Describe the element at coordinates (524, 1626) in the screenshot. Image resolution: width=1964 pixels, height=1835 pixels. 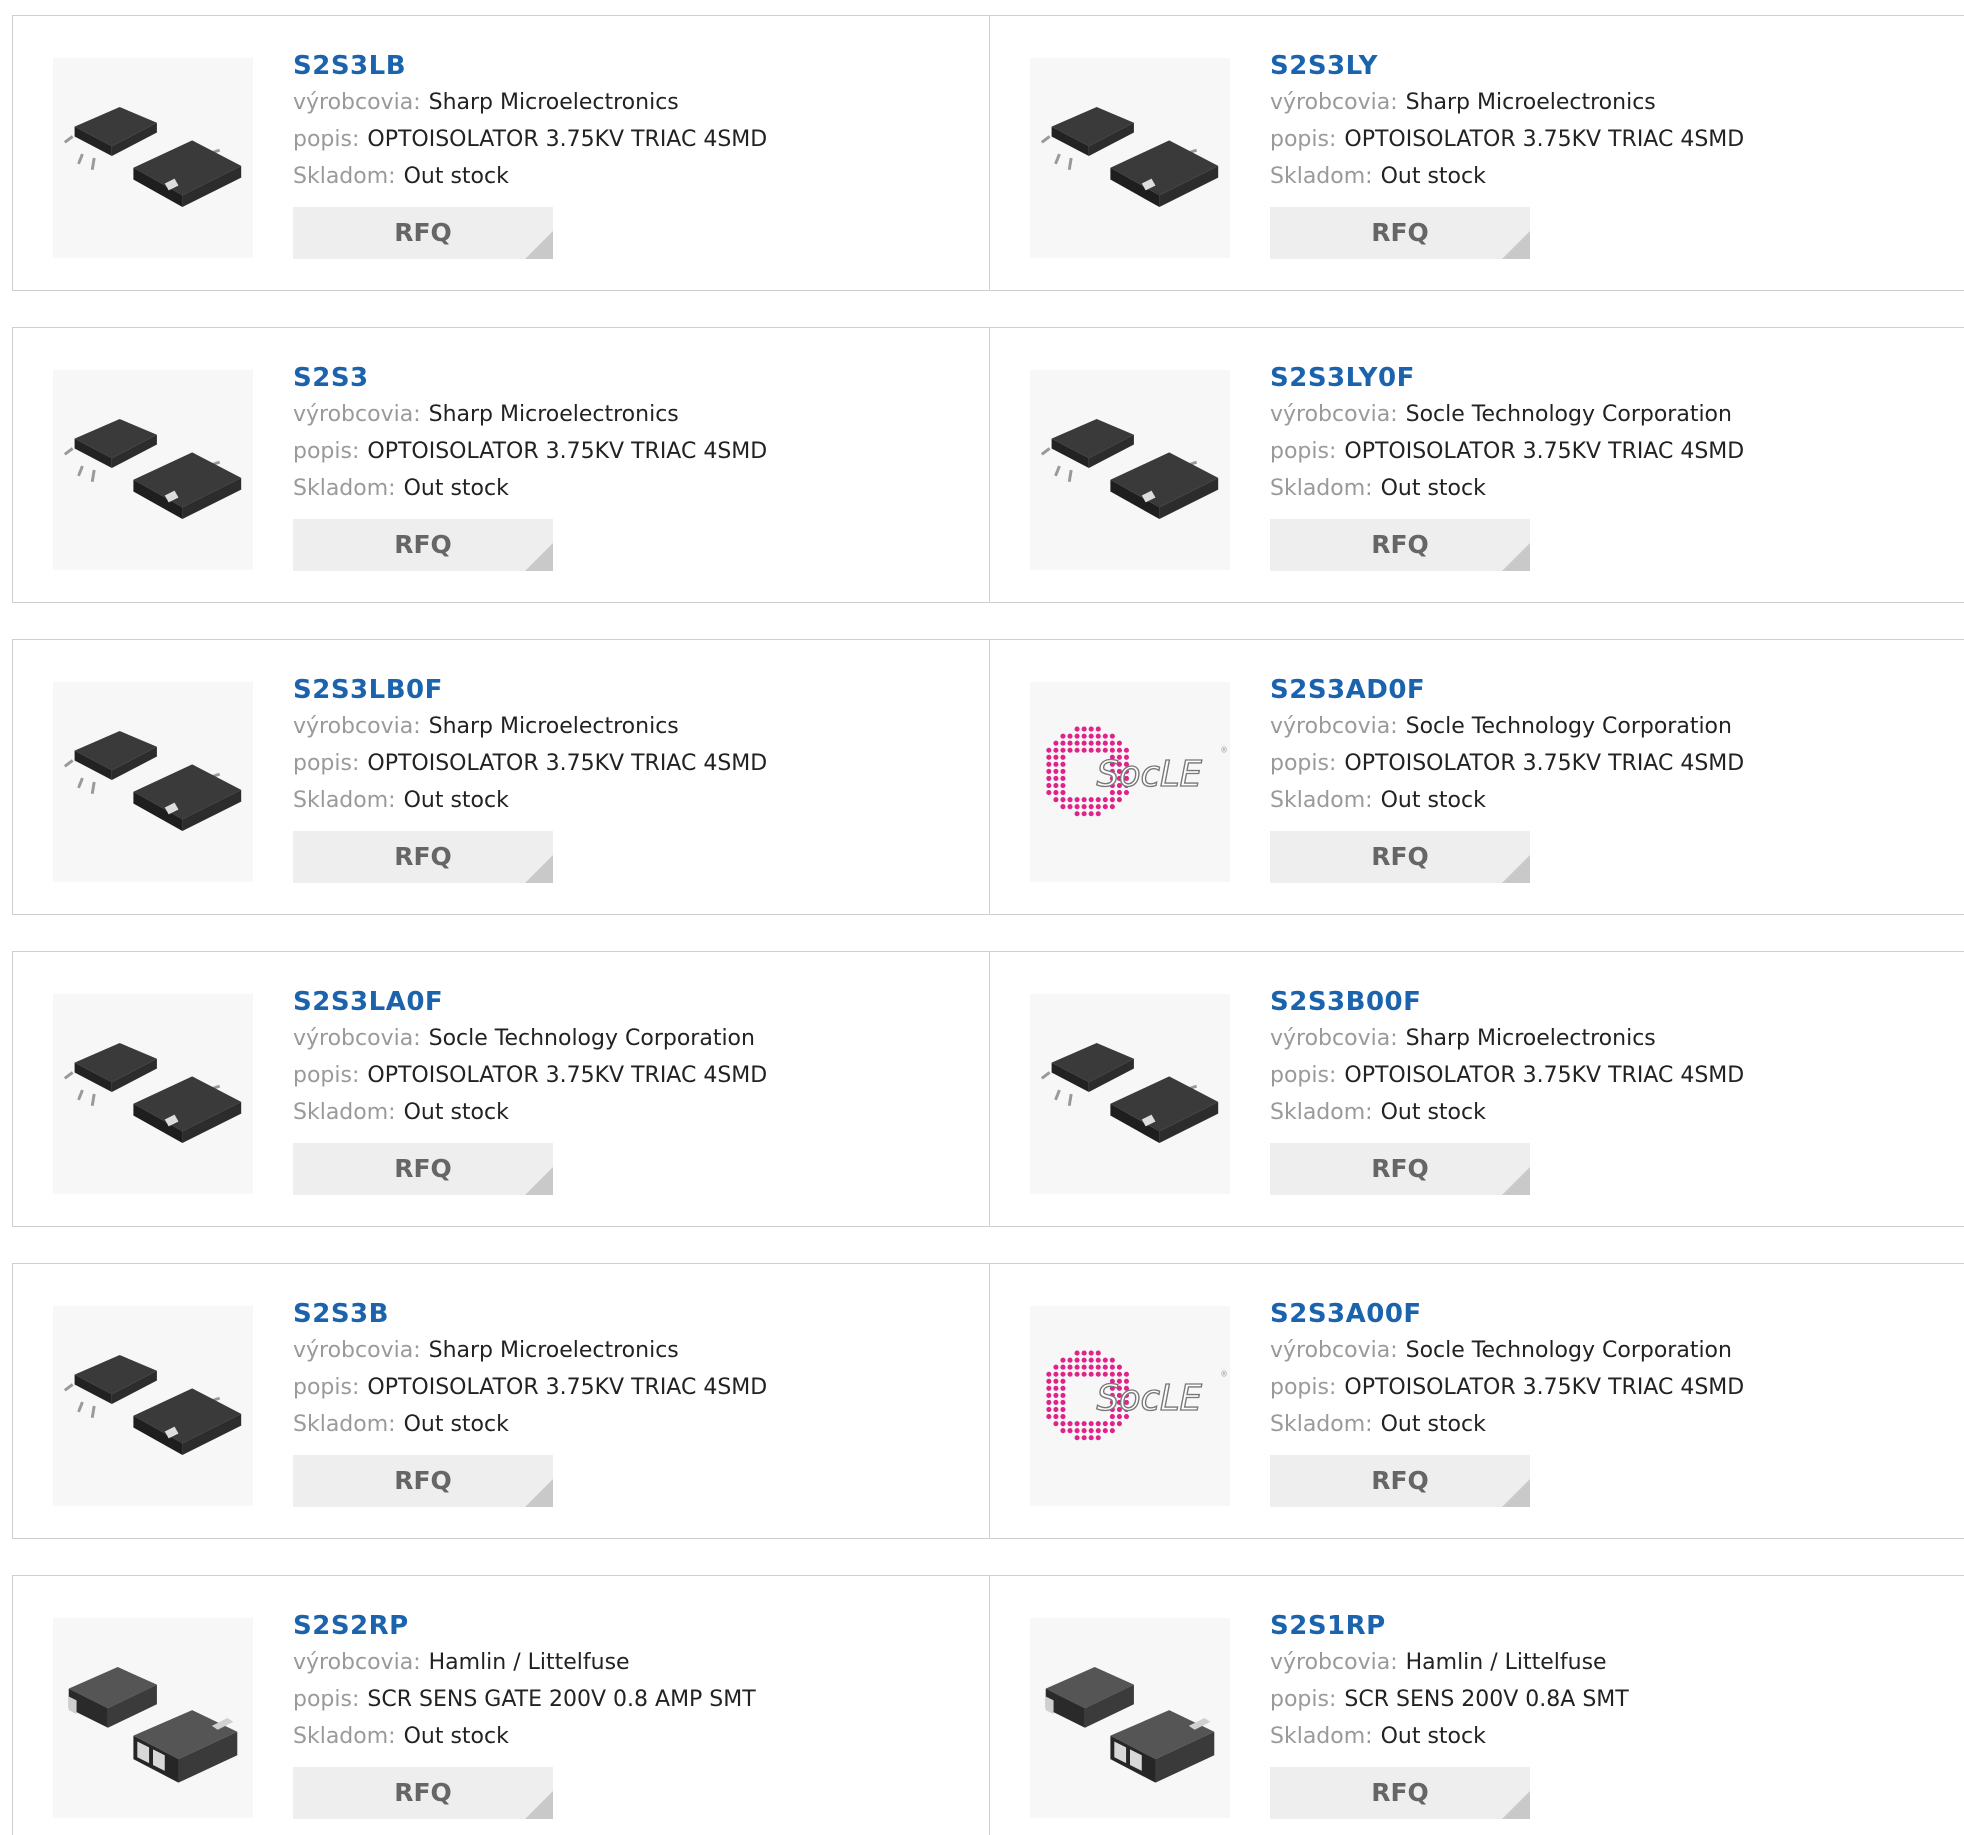
I see `part-number-link: S2S2RP` at that location.